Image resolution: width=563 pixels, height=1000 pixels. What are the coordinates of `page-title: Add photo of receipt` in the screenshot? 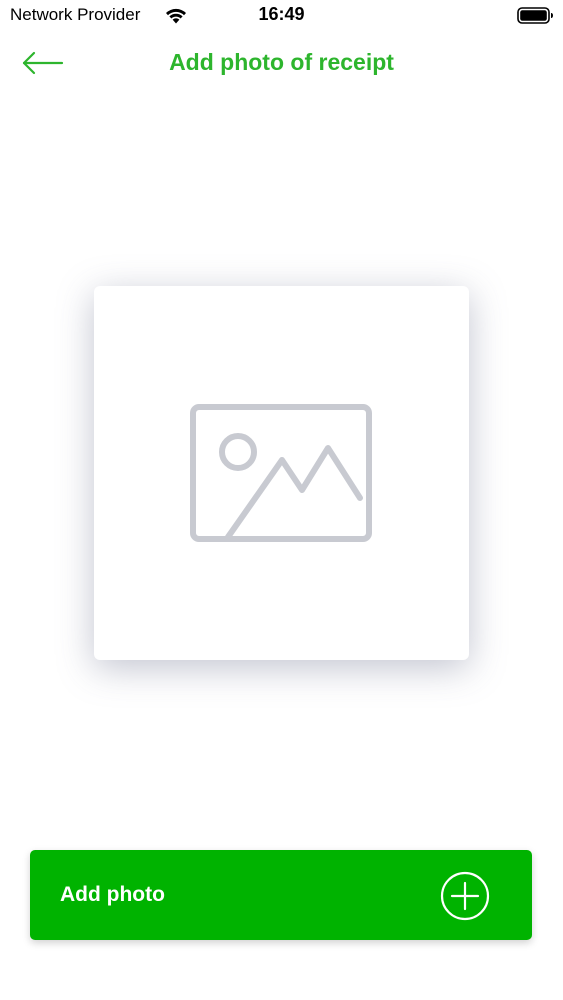 It's located at (281, 62).